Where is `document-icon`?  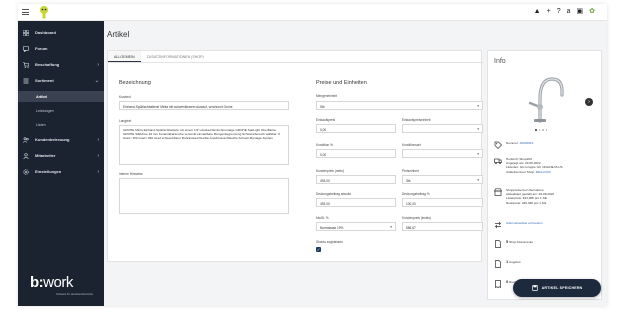
document-icon is located at coordinates (498, 244).